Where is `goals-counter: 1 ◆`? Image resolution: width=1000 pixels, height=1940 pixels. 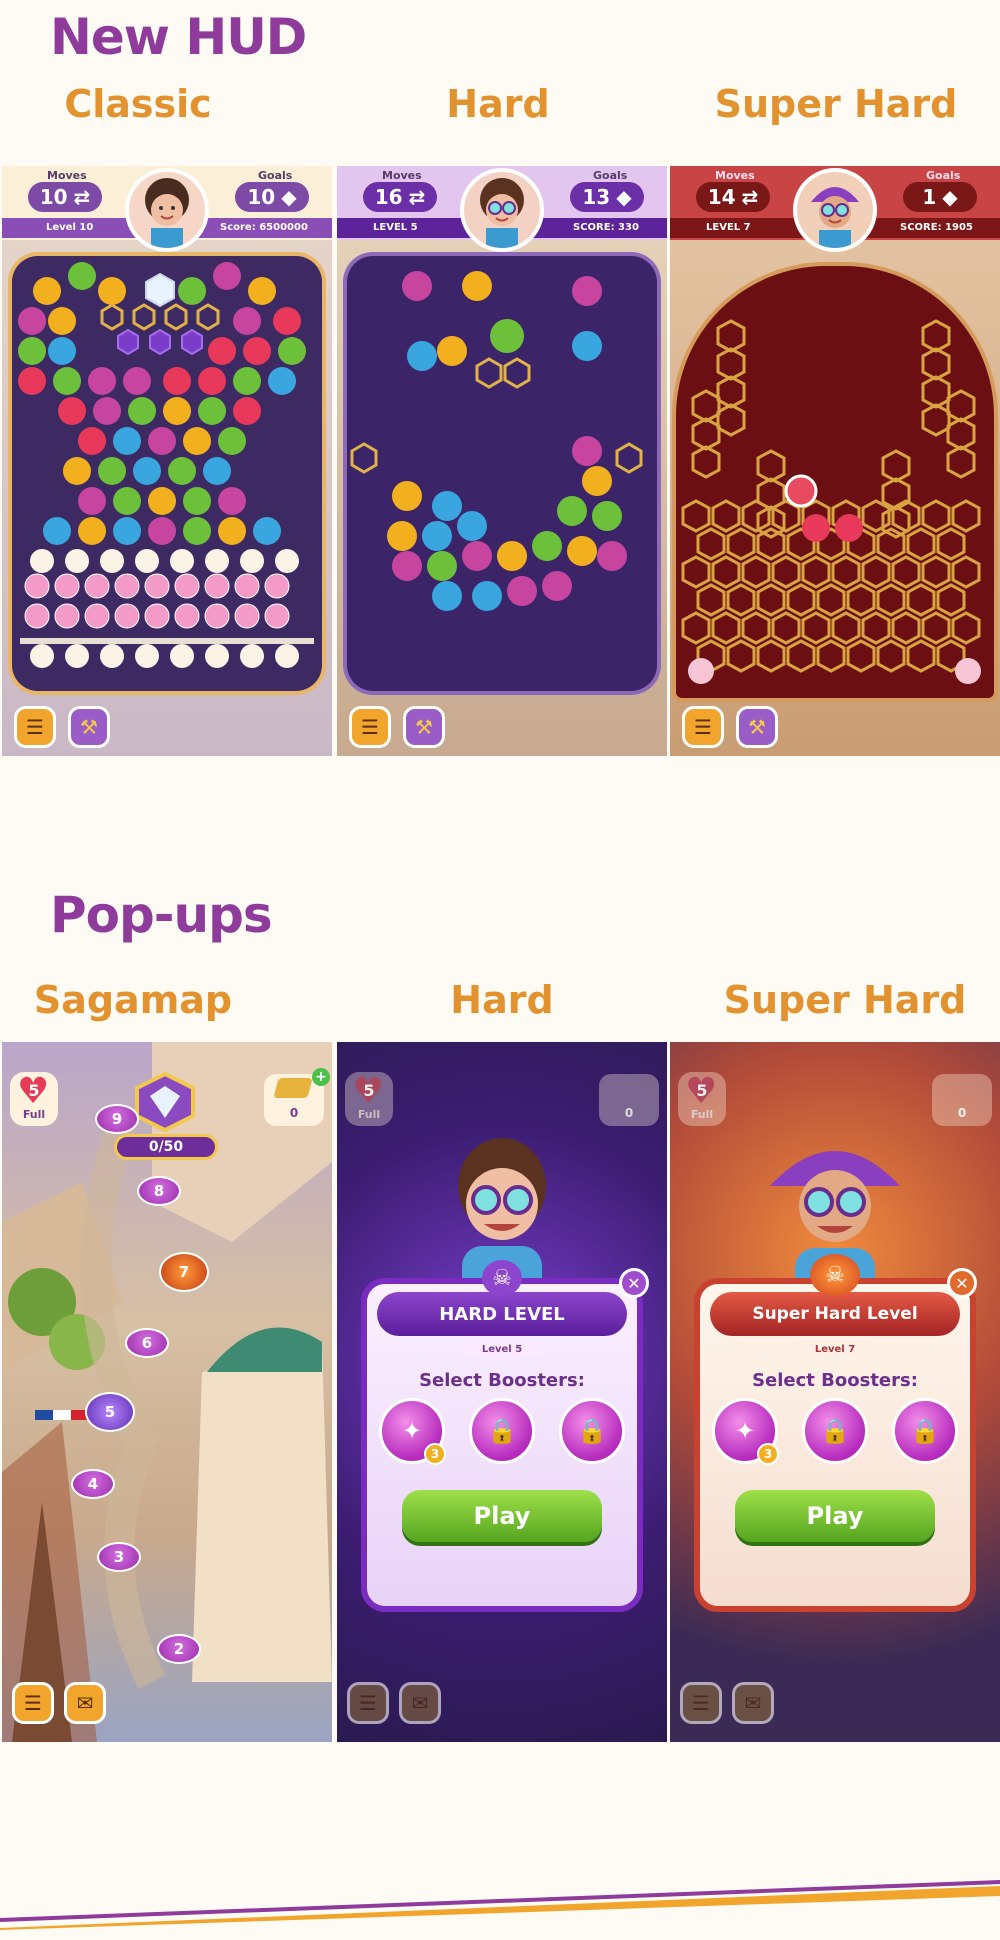 goals-counter: 1 ◆ is located at coordinates (940, 197).